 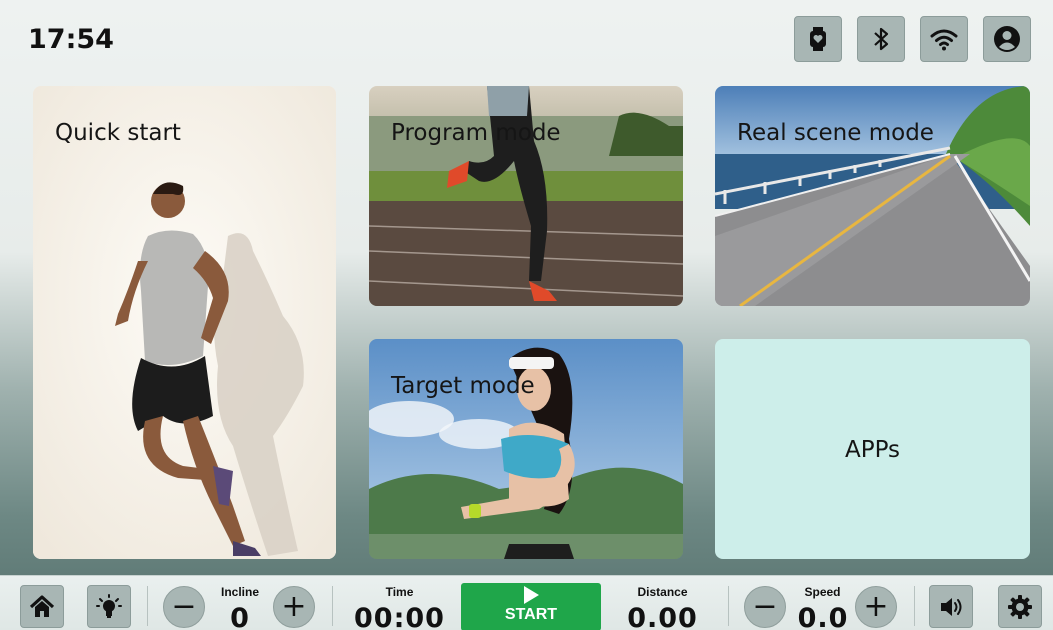 I want to click on incline-decrease-button: −, so click(x=184, y=607).